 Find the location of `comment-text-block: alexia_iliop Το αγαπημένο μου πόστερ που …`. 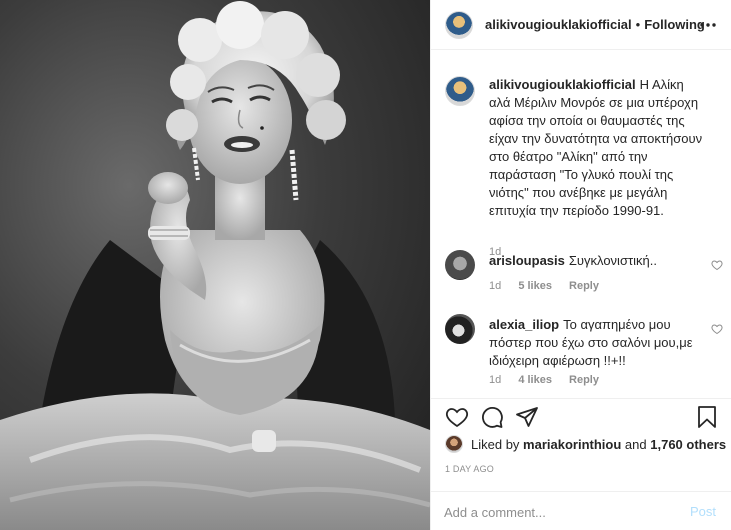

comment-text-block: alexia_iliop Το αγαπημένο μου πόστερ που … is located at coordinates (597, 343).